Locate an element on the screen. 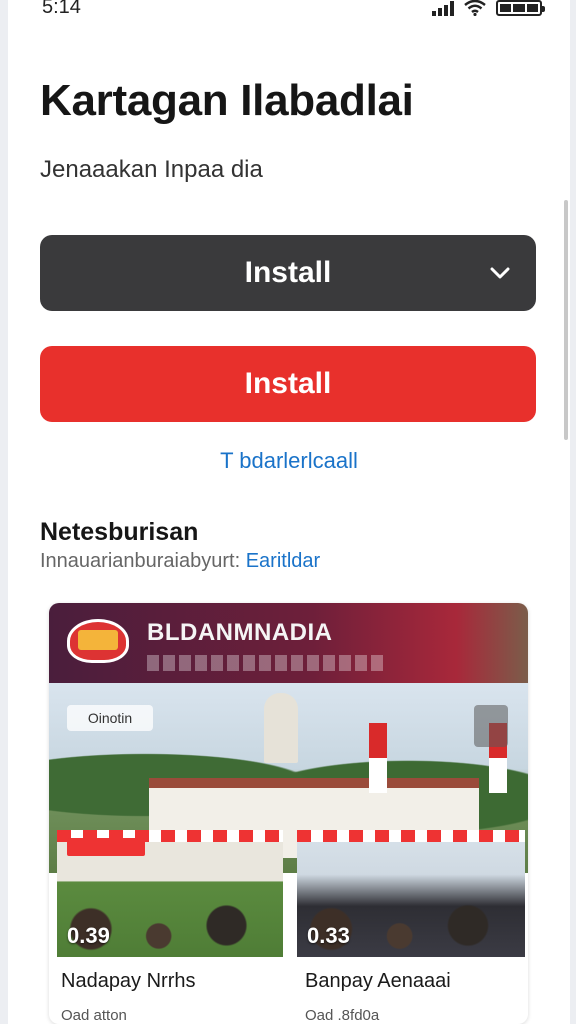 Image resolution: width=576 pixels, height=1024 pixels. status-icons is located at coordinates (488, 8).